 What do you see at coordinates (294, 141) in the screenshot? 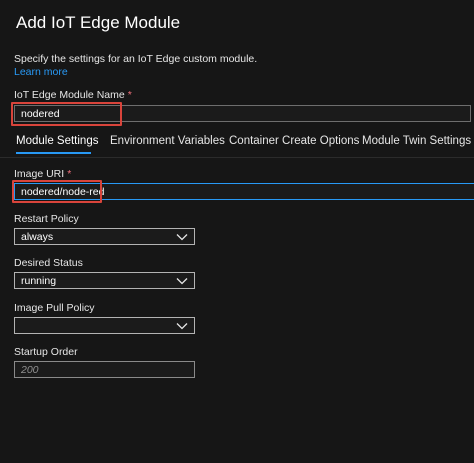
I see `tab-container-create-options: Container Create Options` at bounding box center [294, 141].